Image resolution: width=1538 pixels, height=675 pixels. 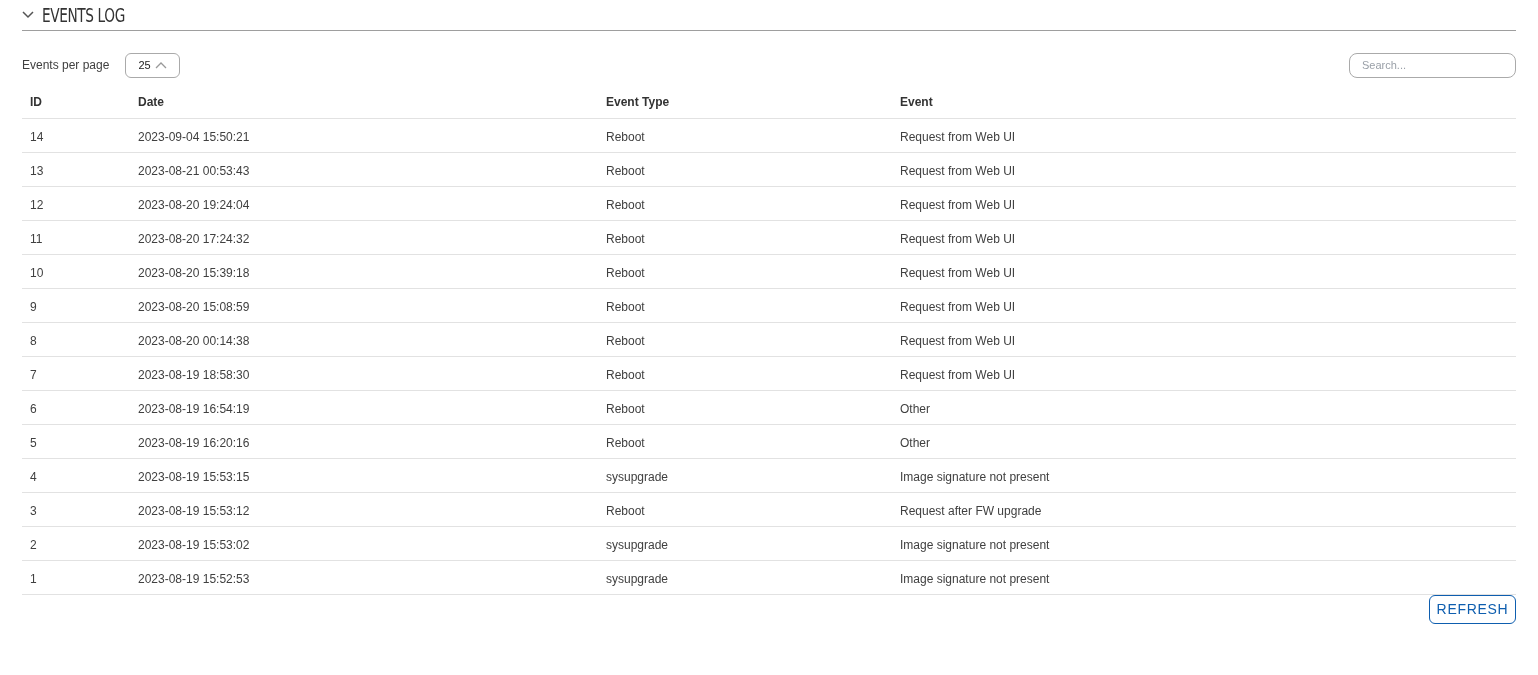 What do you see at coordinates (194, 544) in the screenshot?
I see `table-cell: 2023-08-19 15:53:02` at bounding box center [194, 544].